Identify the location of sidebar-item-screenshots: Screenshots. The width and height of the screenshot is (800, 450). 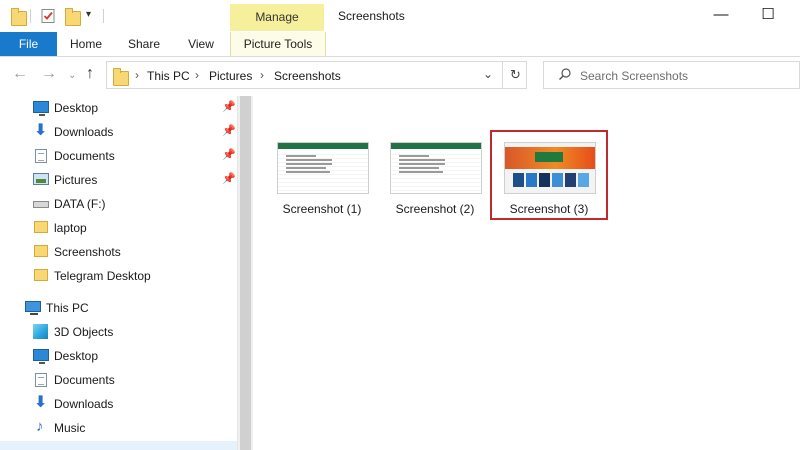
(118, 252).